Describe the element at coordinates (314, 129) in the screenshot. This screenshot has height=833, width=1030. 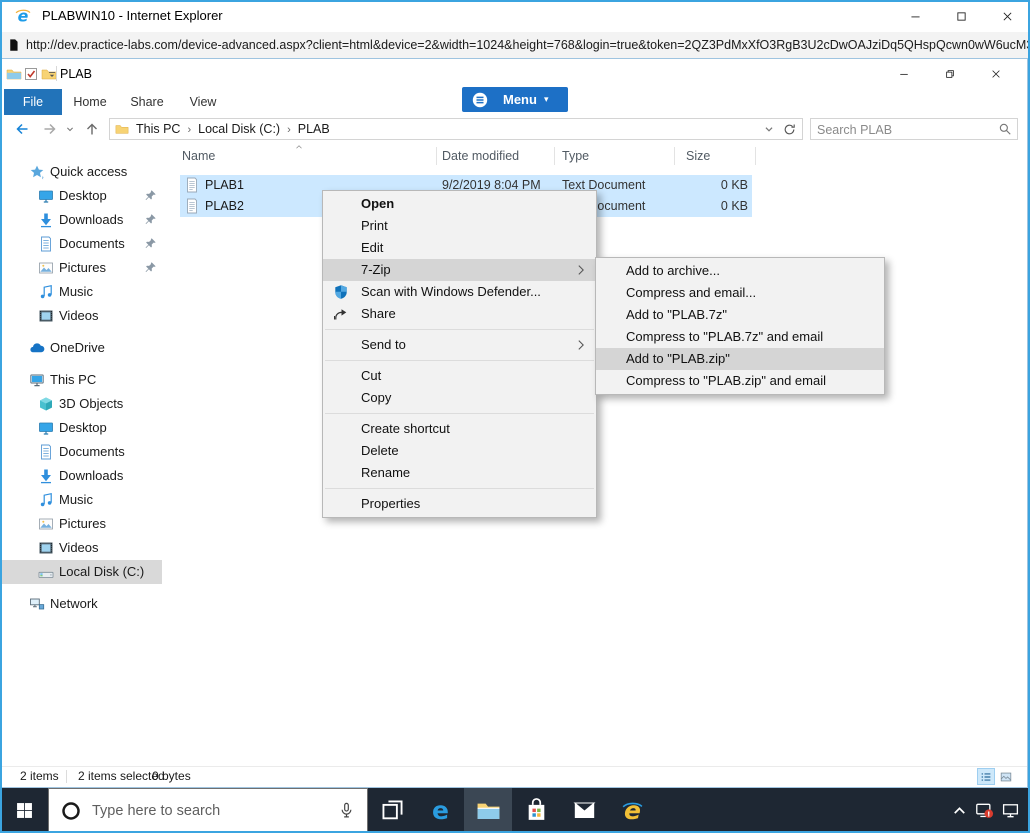
I see `breadcrumb-item: PLAB` at that location.